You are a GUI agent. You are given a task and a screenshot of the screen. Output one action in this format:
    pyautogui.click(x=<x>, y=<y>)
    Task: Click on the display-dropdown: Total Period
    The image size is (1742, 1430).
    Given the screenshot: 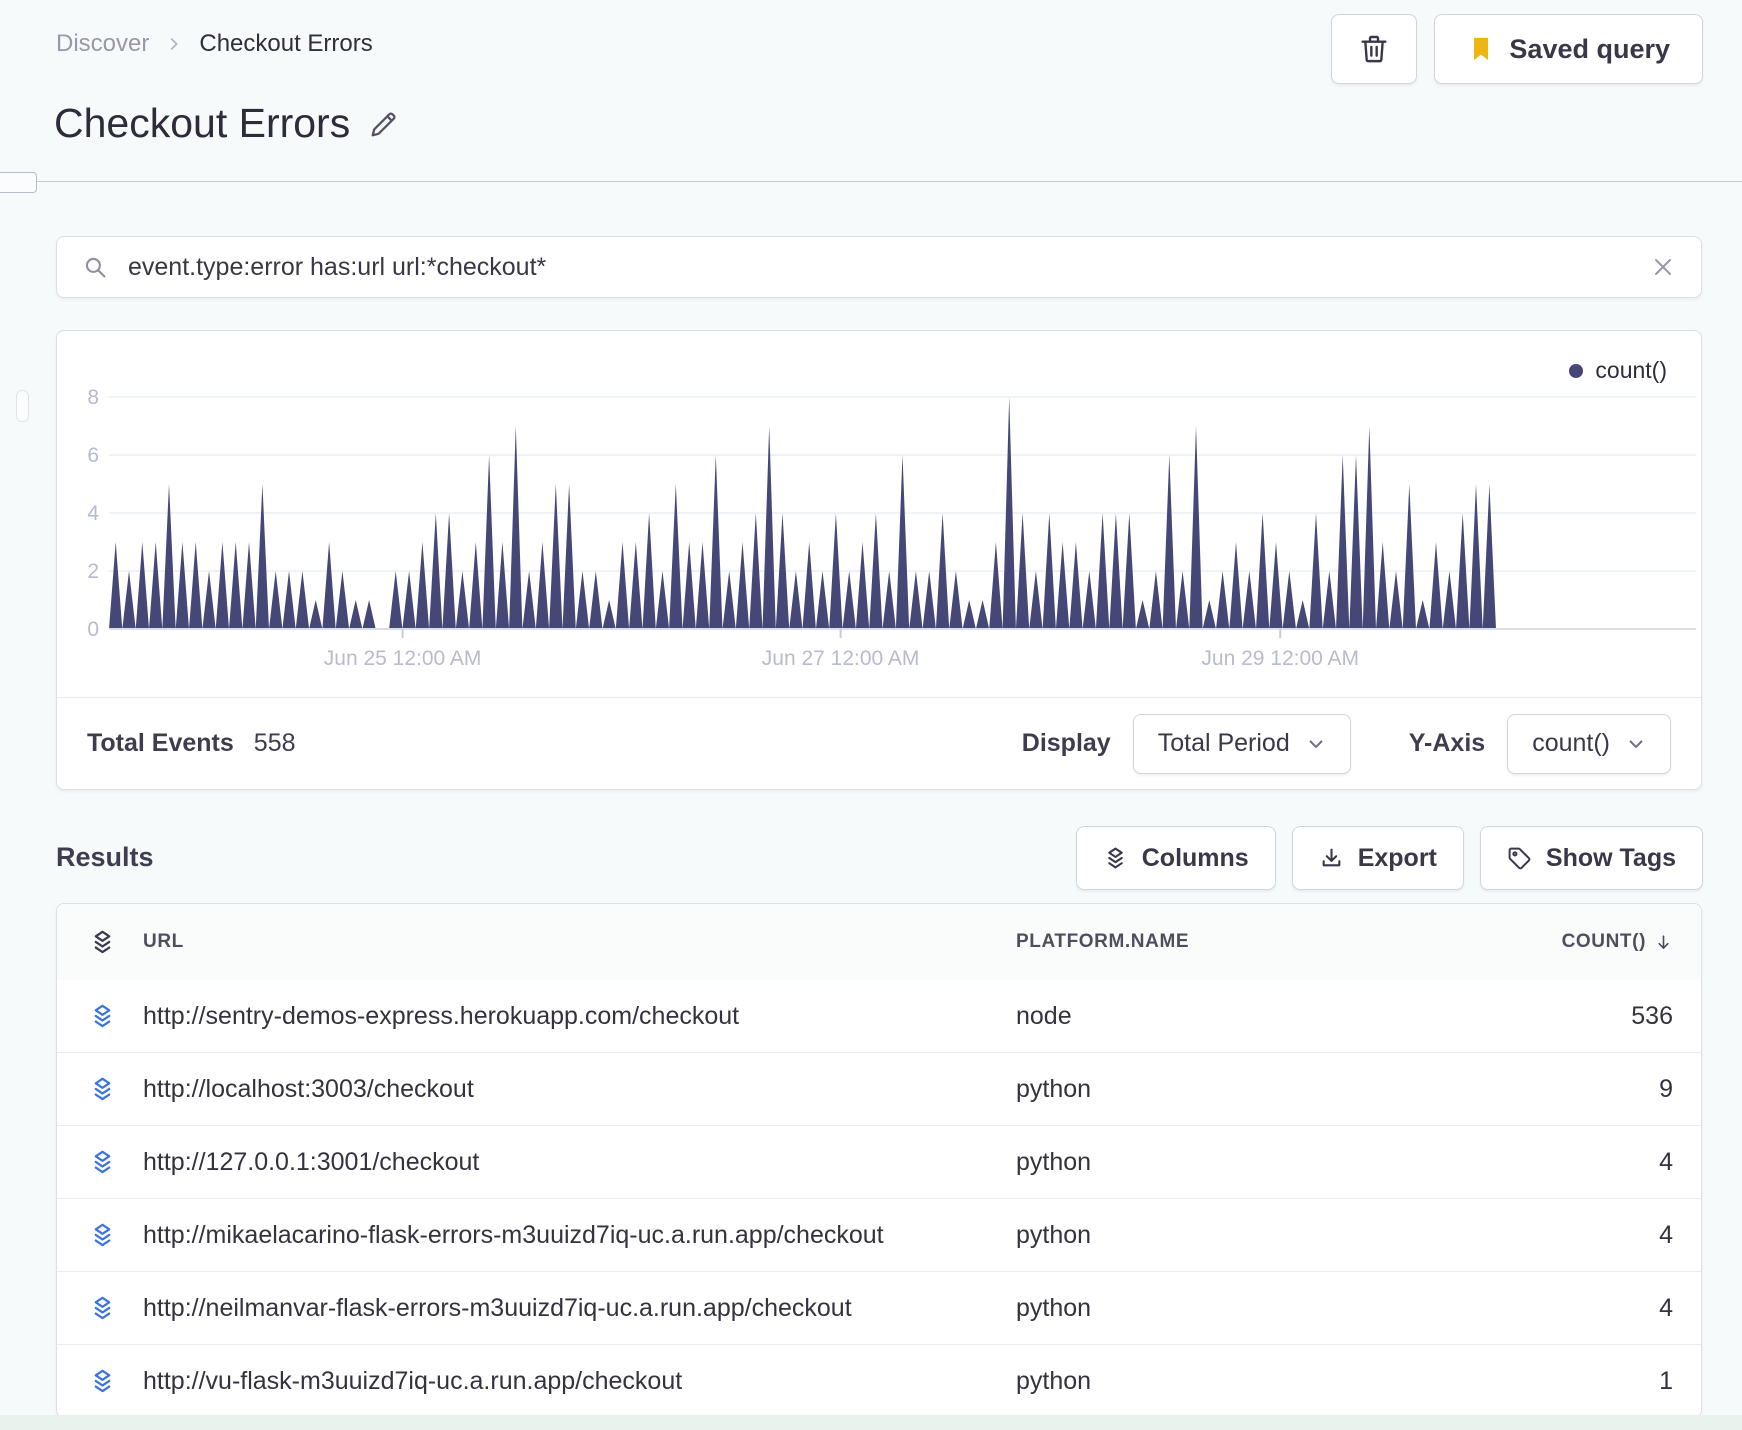 What is the action you would take?
    pyautogui.click(x=1241, y=743)
    